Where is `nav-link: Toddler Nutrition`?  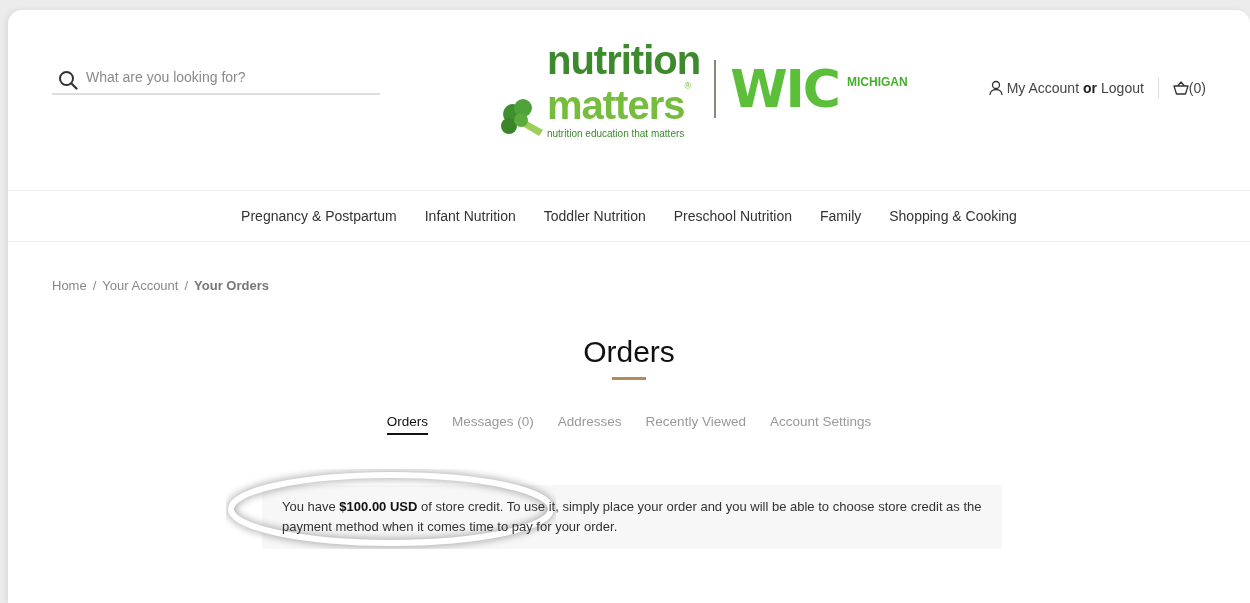 nav-link: Toddler Nutrition is located at coordinates (594, 216).